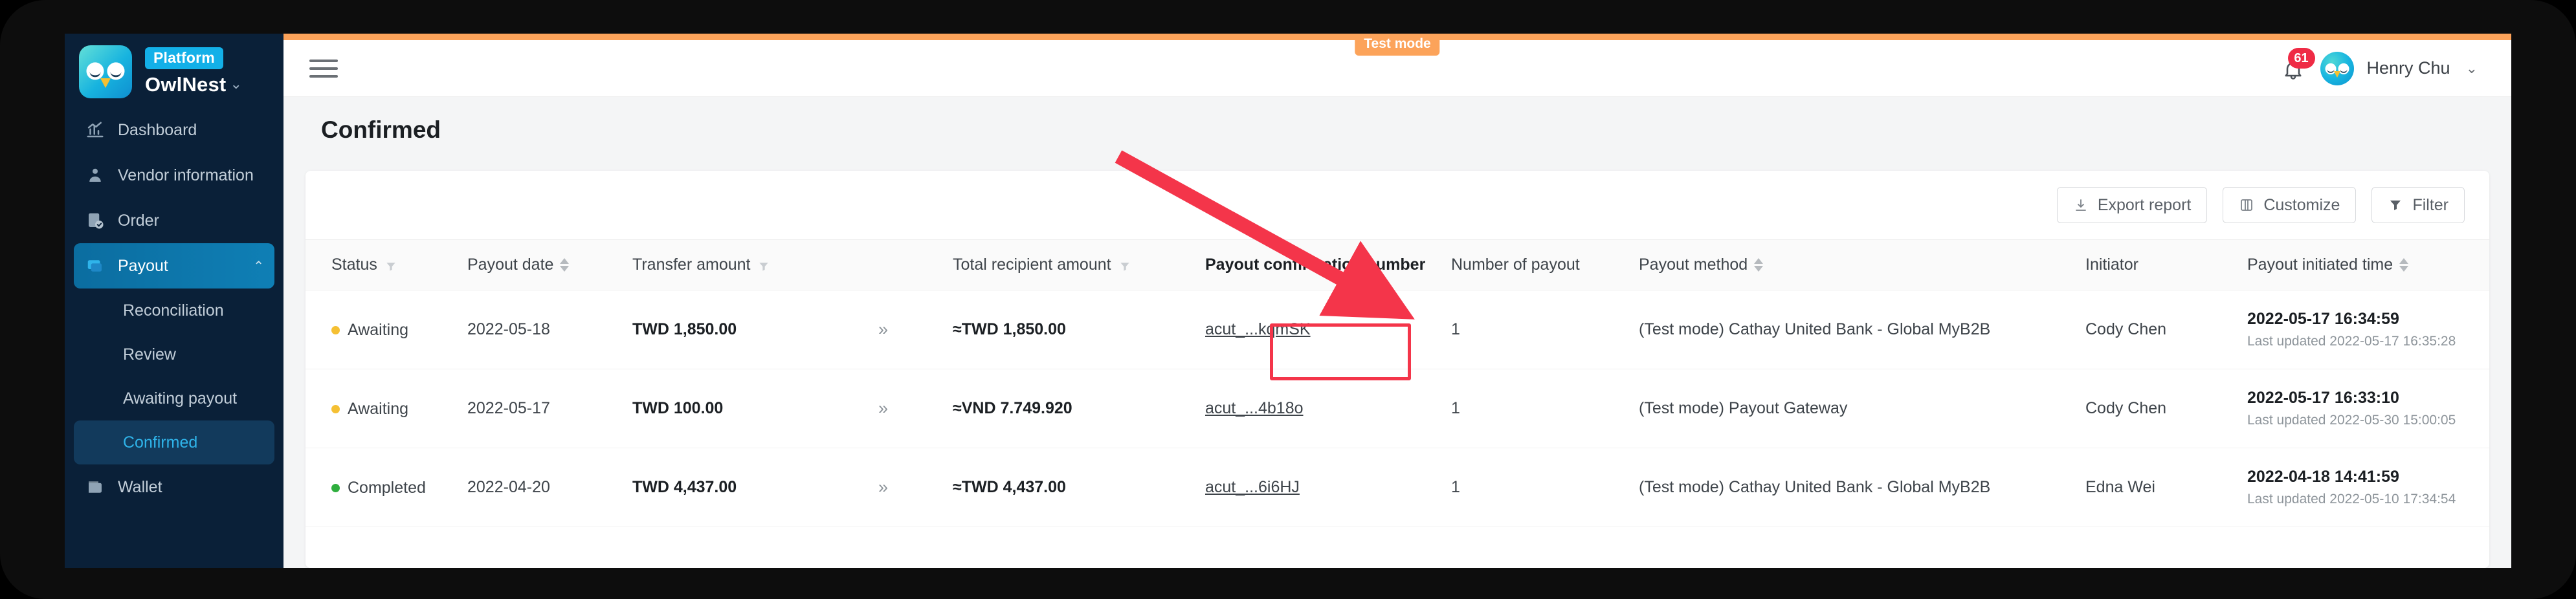  I want to click on cell-payout-date: 2022-05-17, so click(549, 408).